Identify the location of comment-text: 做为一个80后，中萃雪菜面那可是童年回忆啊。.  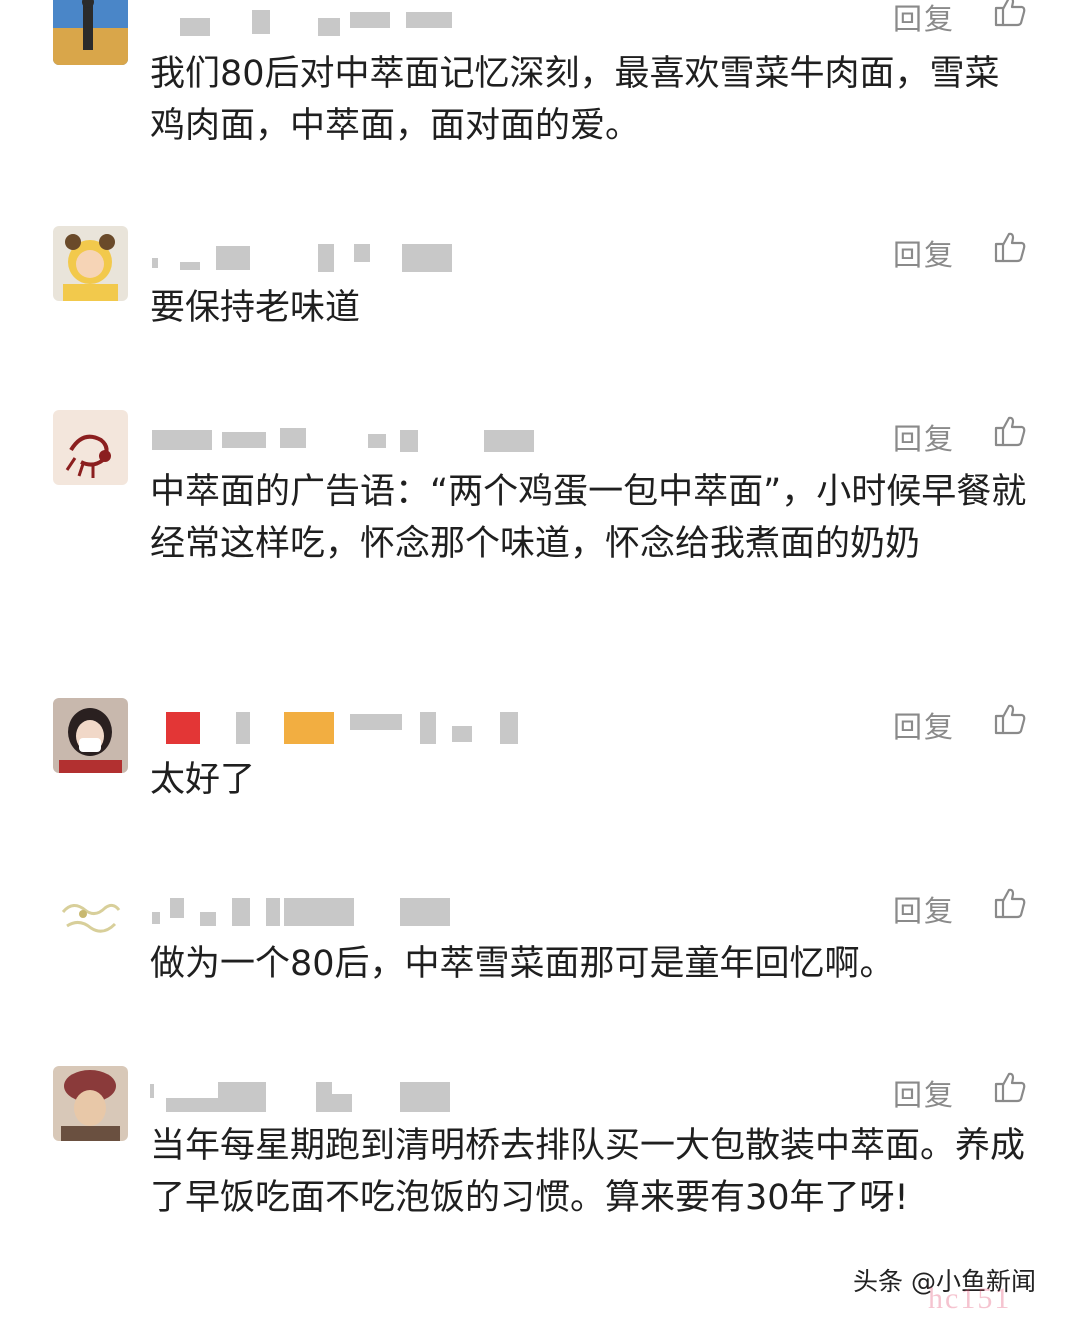
(522, 964).